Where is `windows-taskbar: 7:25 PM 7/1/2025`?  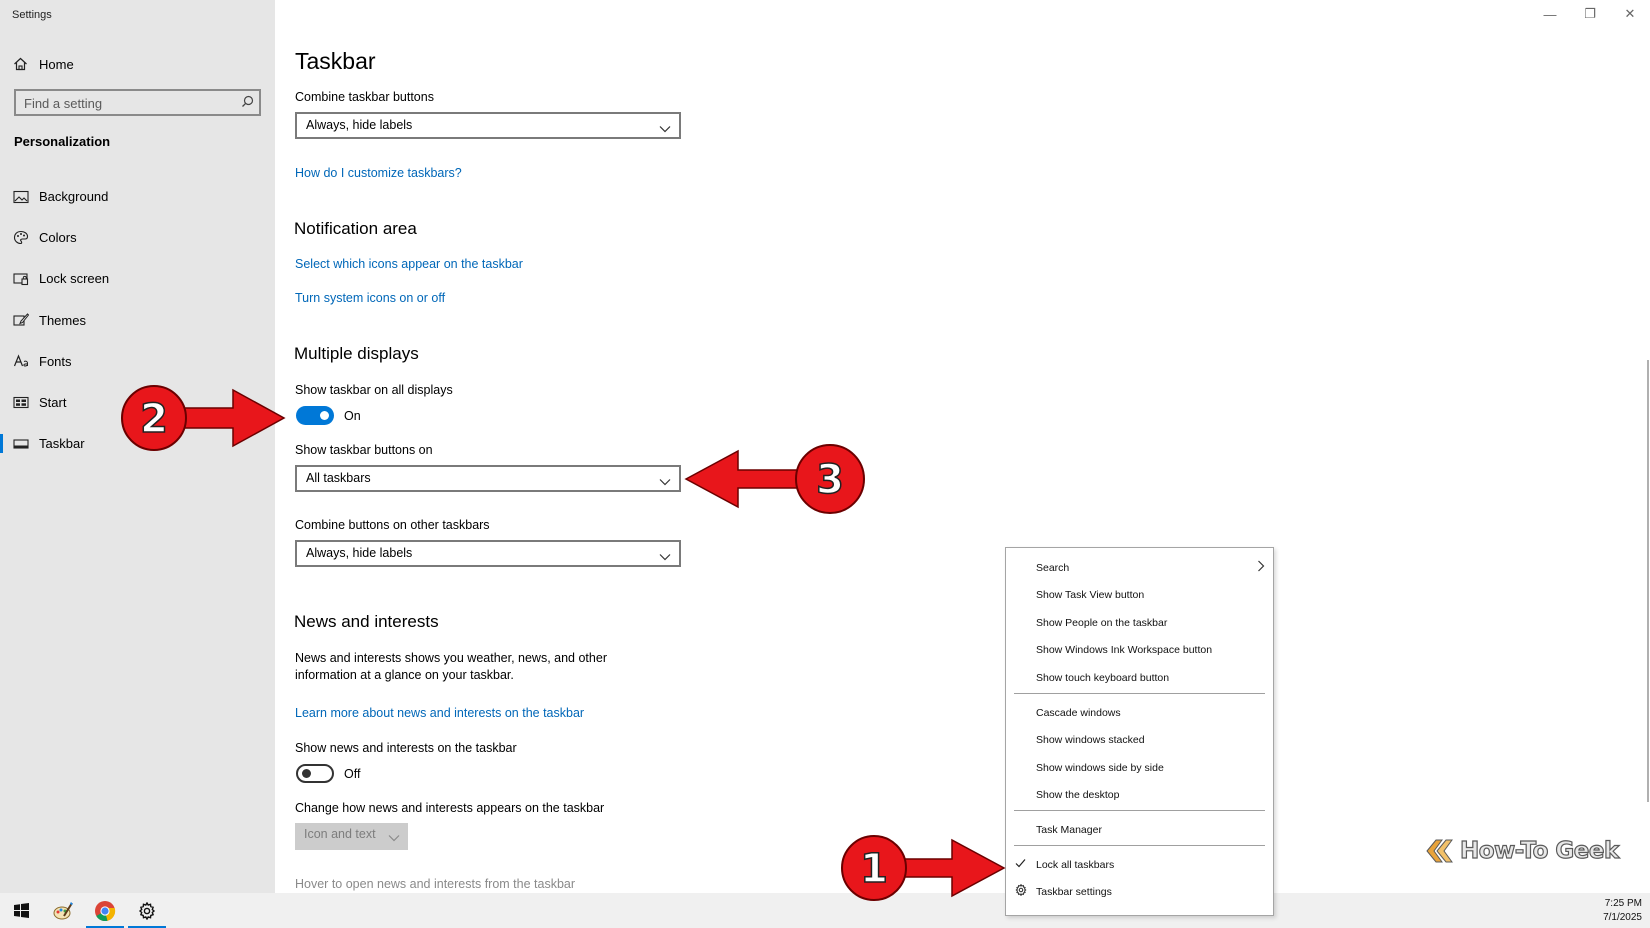
windows-taskbar: 7:25 PM 7/1/2025 is located at coordinates (825, 910).